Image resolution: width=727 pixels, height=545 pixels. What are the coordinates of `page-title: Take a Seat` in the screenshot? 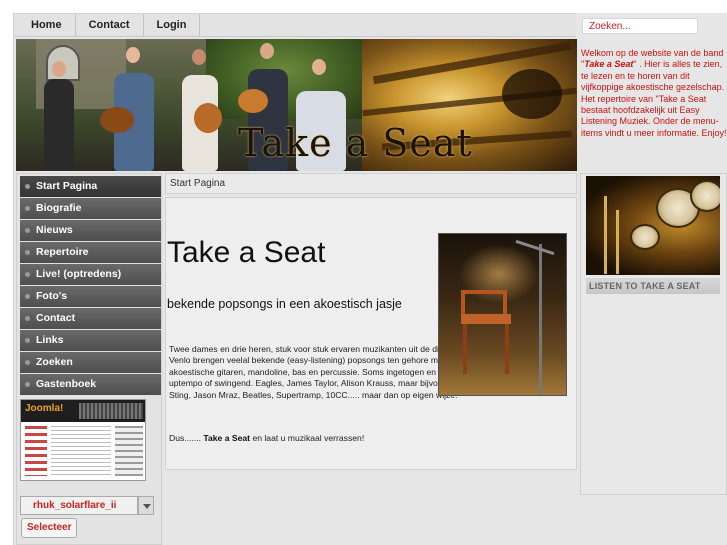 It's located at (246, 252).